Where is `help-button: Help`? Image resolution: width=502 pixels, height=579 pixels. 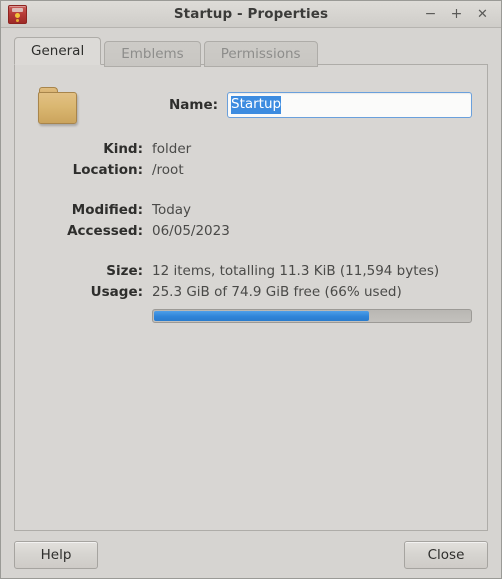
help-button: Help is located at coordinates (56, 554).